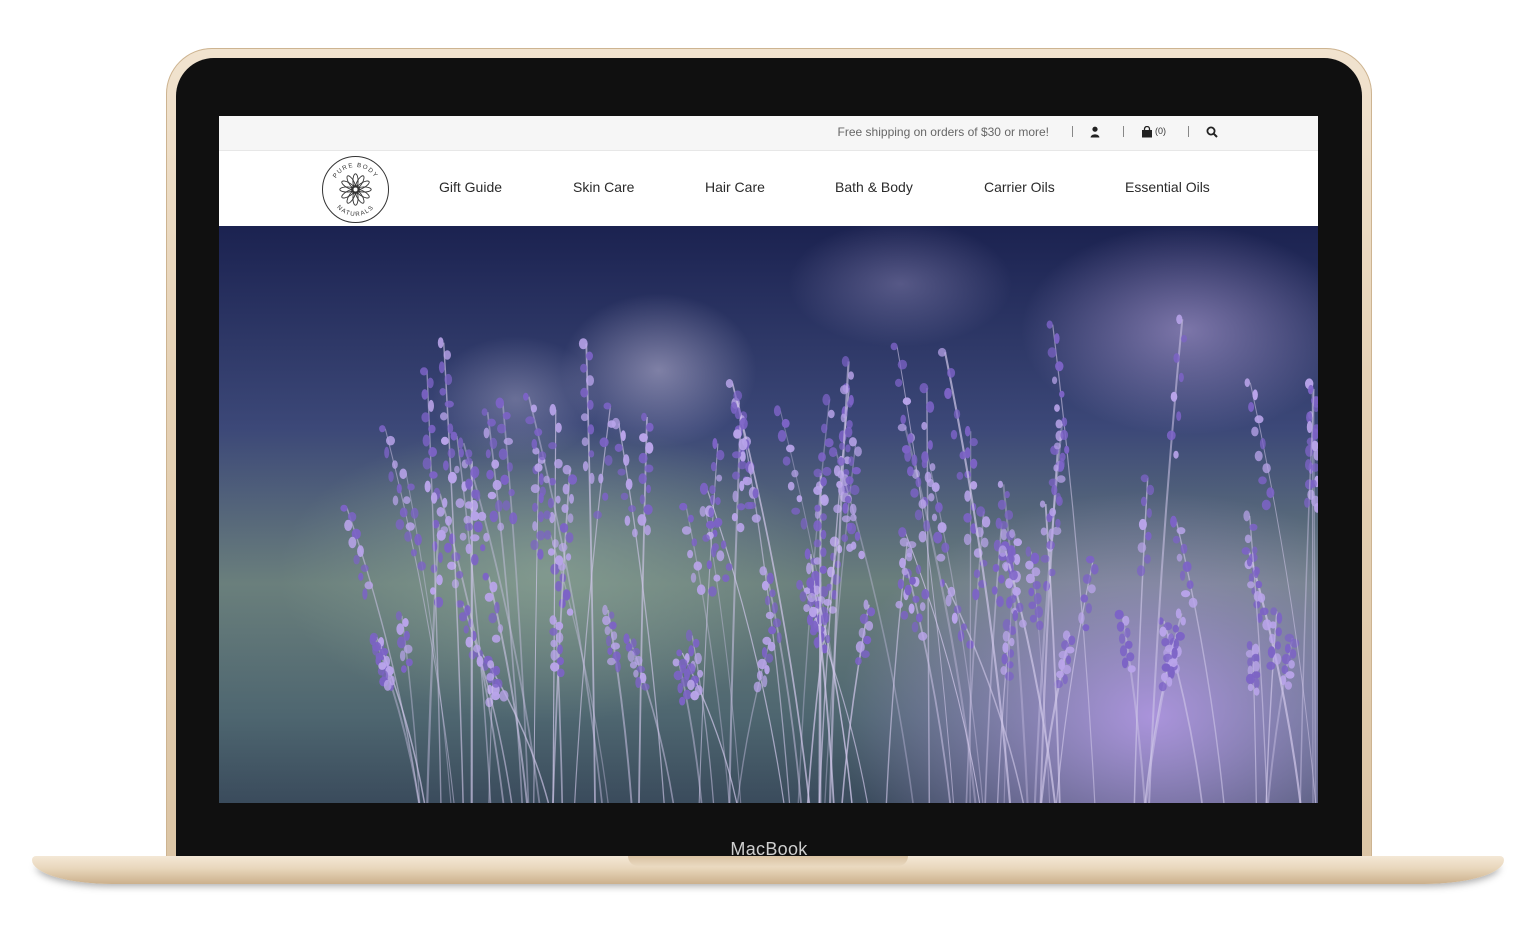  What do you see at coordinates (603, 187) in the screenshot?
I see `nav-skin-care: Skin Care` at bounding box center [603, 187].